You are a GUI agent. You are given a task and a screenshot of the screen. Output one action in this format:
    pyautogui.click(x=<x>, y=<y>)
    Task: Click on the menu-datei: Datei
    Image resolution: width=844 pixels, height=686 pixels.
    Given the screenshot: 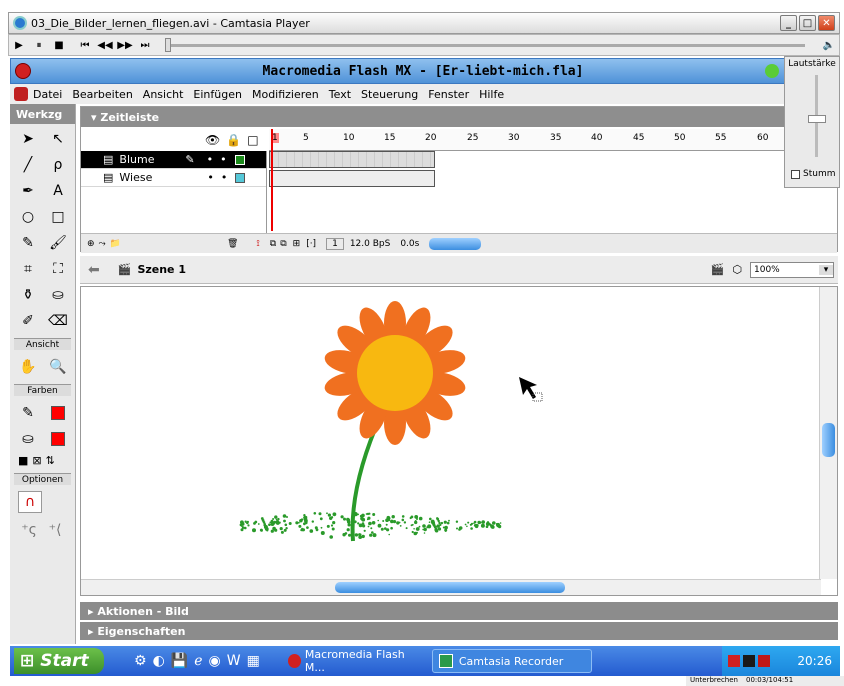 What is the action you would take?
    pyautogui.click(x=47, y=94)
    